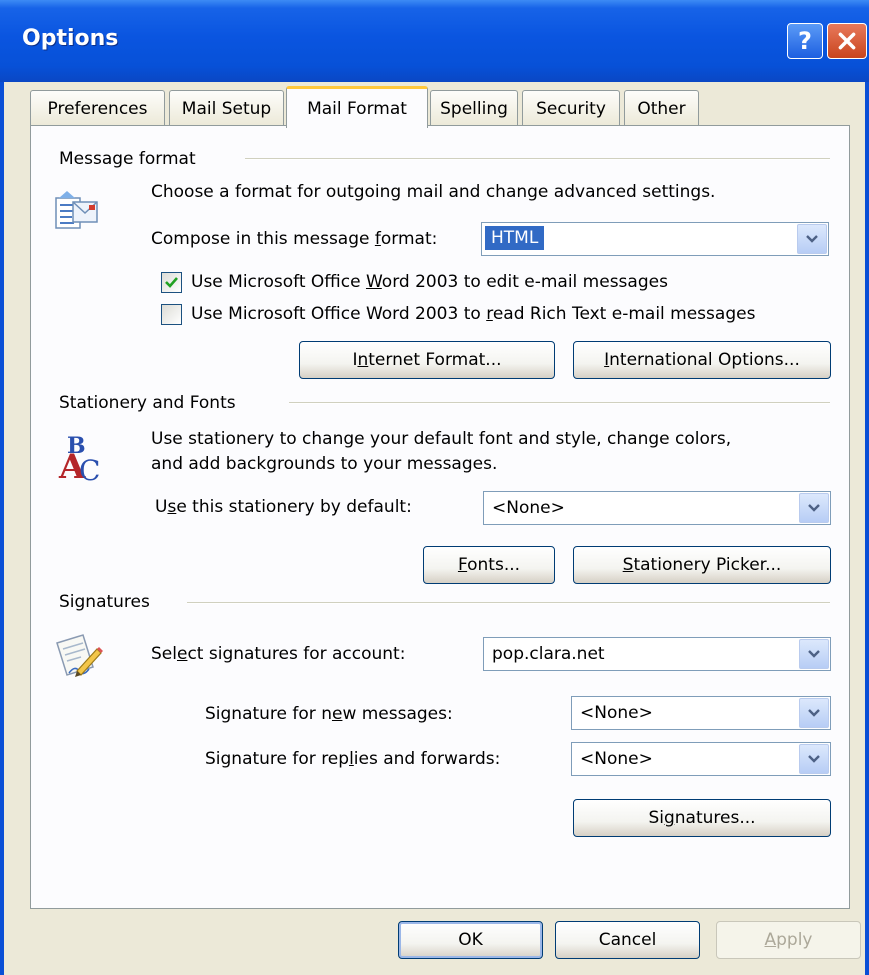  I want to click on replies-signature-label: Signature for replies and forwards:, so click(353, 759).